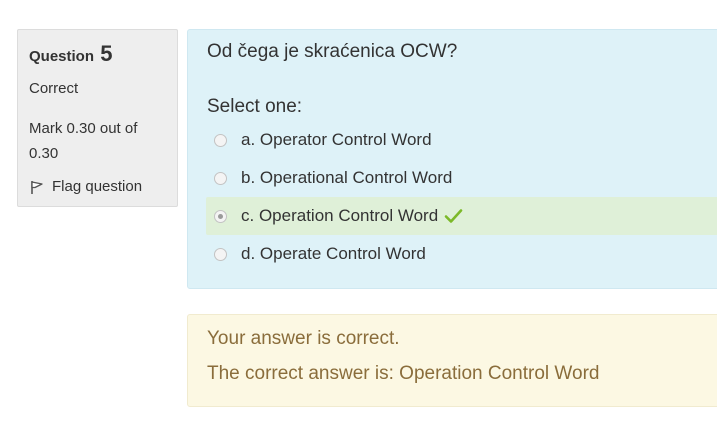 The width and height of the screenshot is (717, 437). What do you see at coordinates (62, 56) in the screenshot?
I see `question-label: Question` at bounding box center [62, 56].